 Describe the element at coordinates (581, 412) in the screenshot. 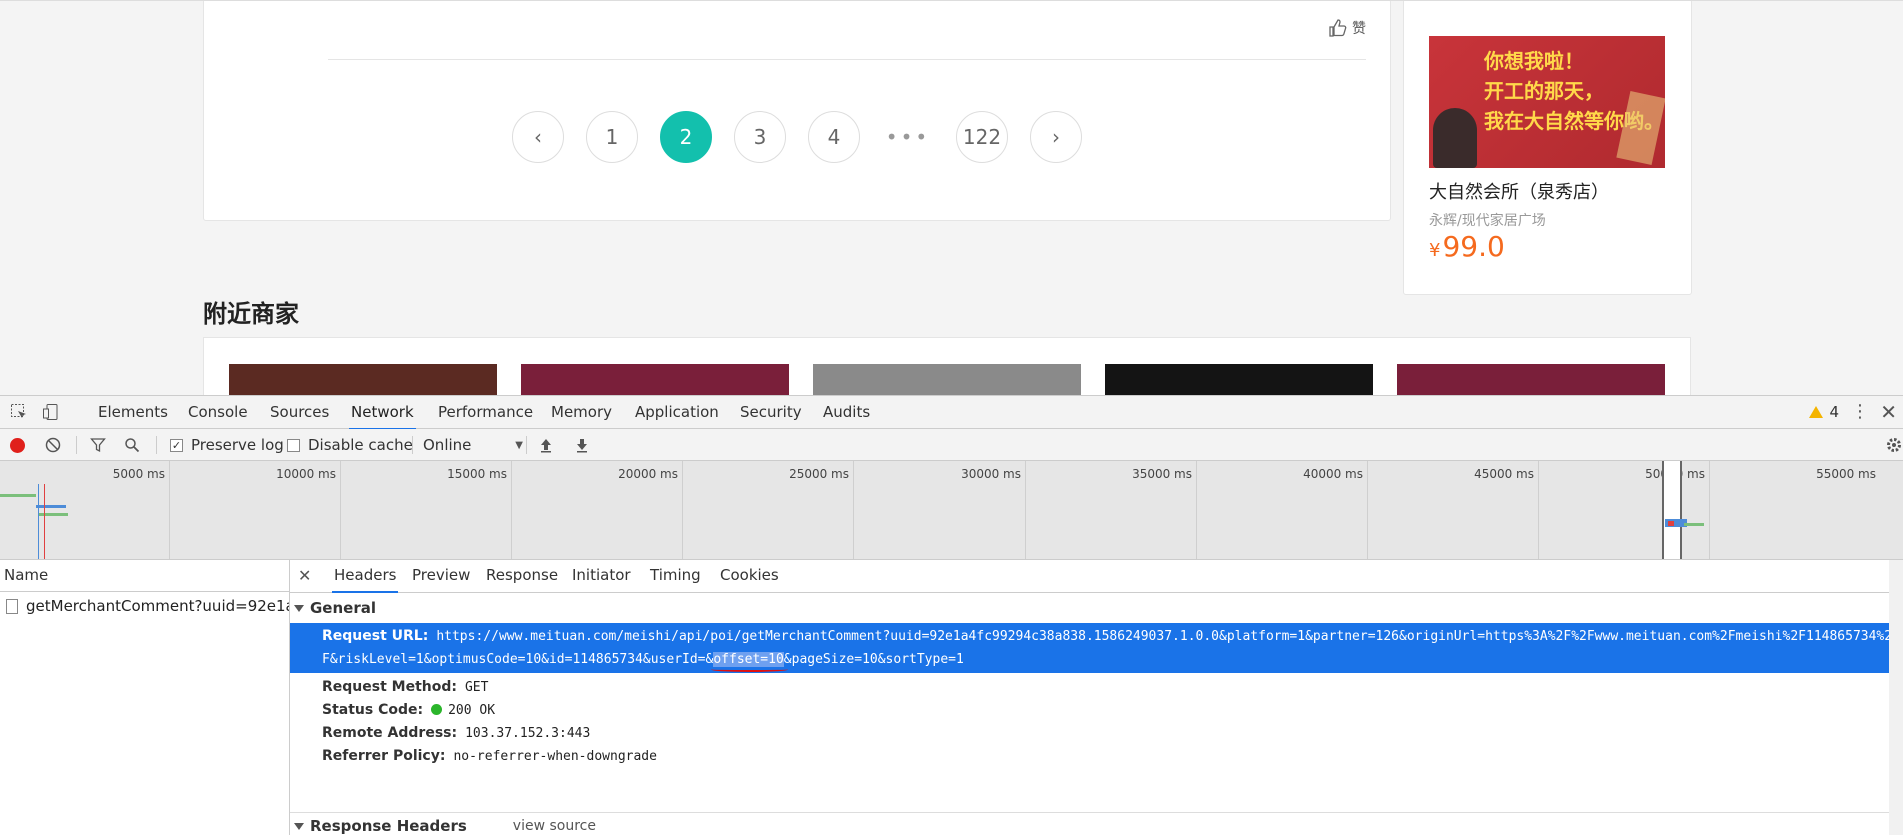

I see `tab-memory: Memory` at that location.